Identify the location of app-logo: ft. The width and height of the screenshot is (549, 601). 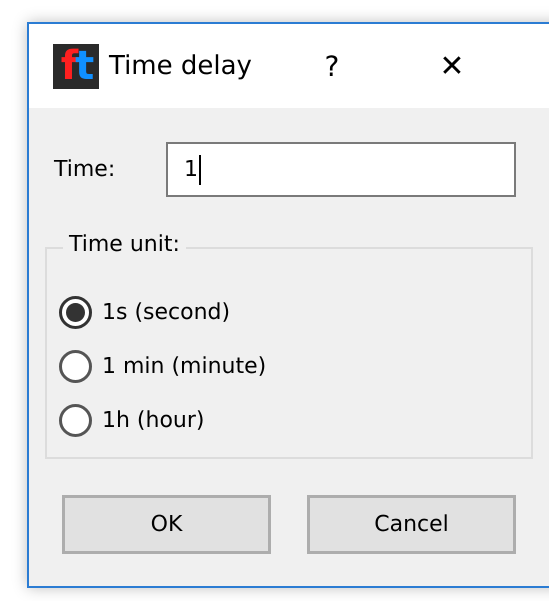
(76, 66).